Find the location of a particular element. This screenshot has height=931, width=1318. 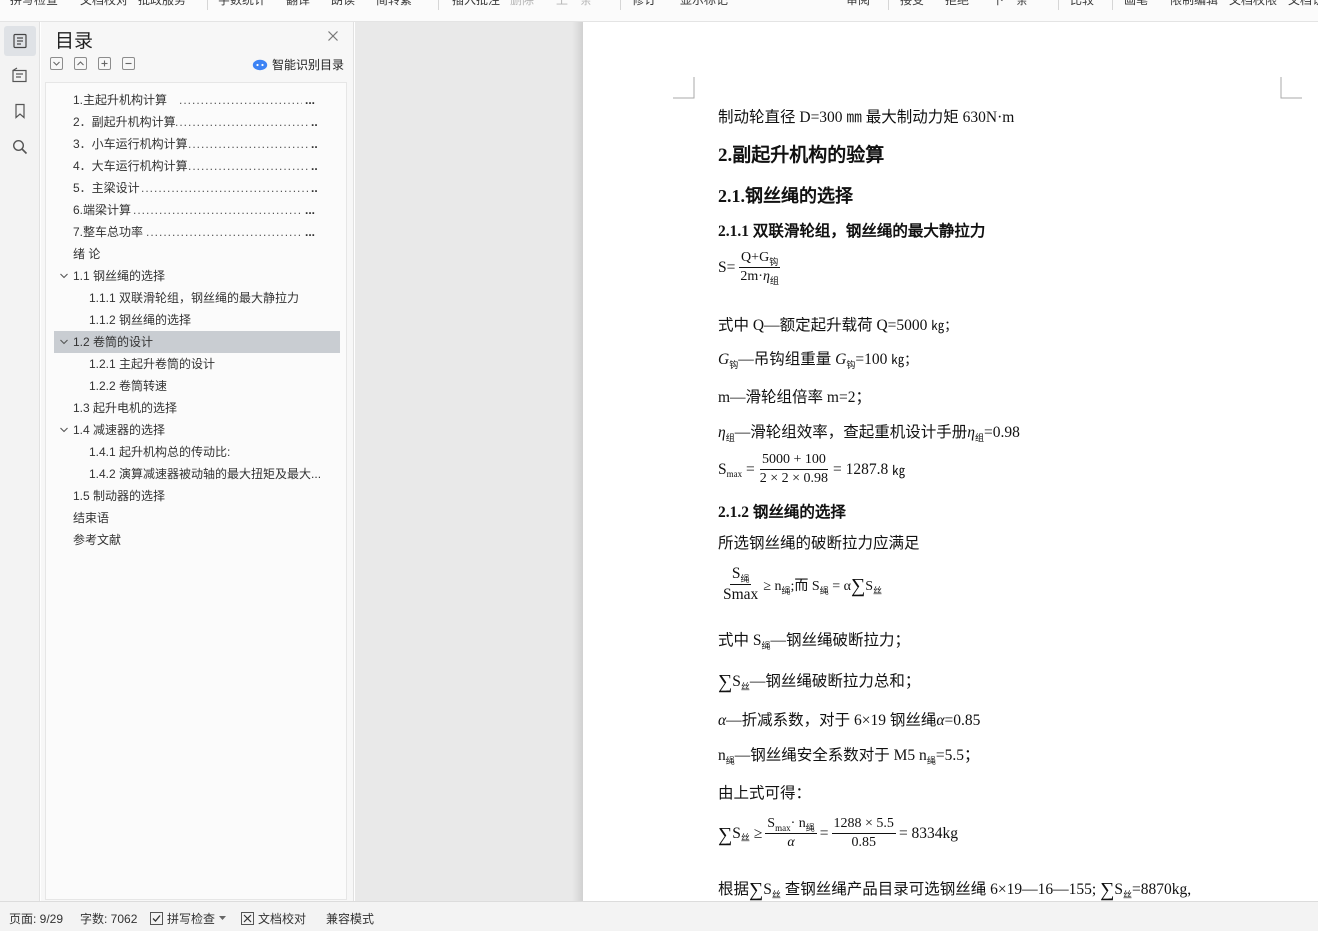

minus-icon is located at coordinates (128, 63).